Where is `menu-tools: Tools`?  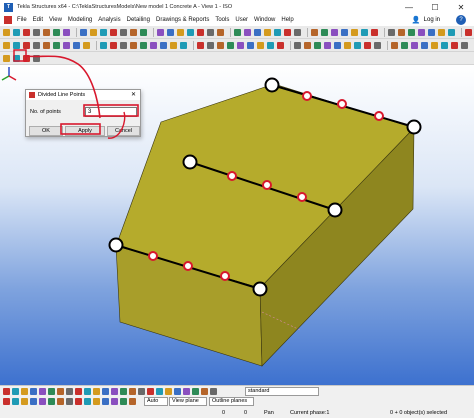
menu-tools: Tools is located at coordinates (222, 20).